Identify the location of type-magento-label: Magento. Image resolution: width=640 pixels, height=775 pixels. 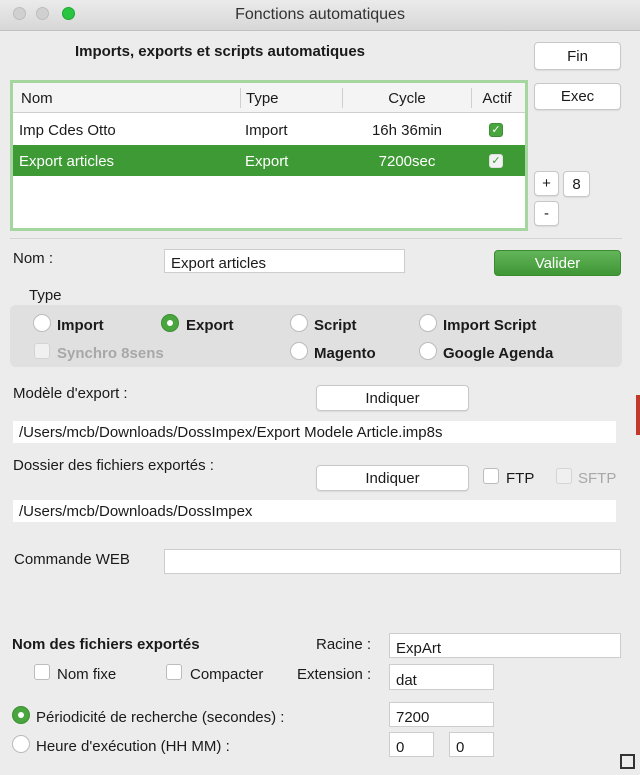
(345, 353).